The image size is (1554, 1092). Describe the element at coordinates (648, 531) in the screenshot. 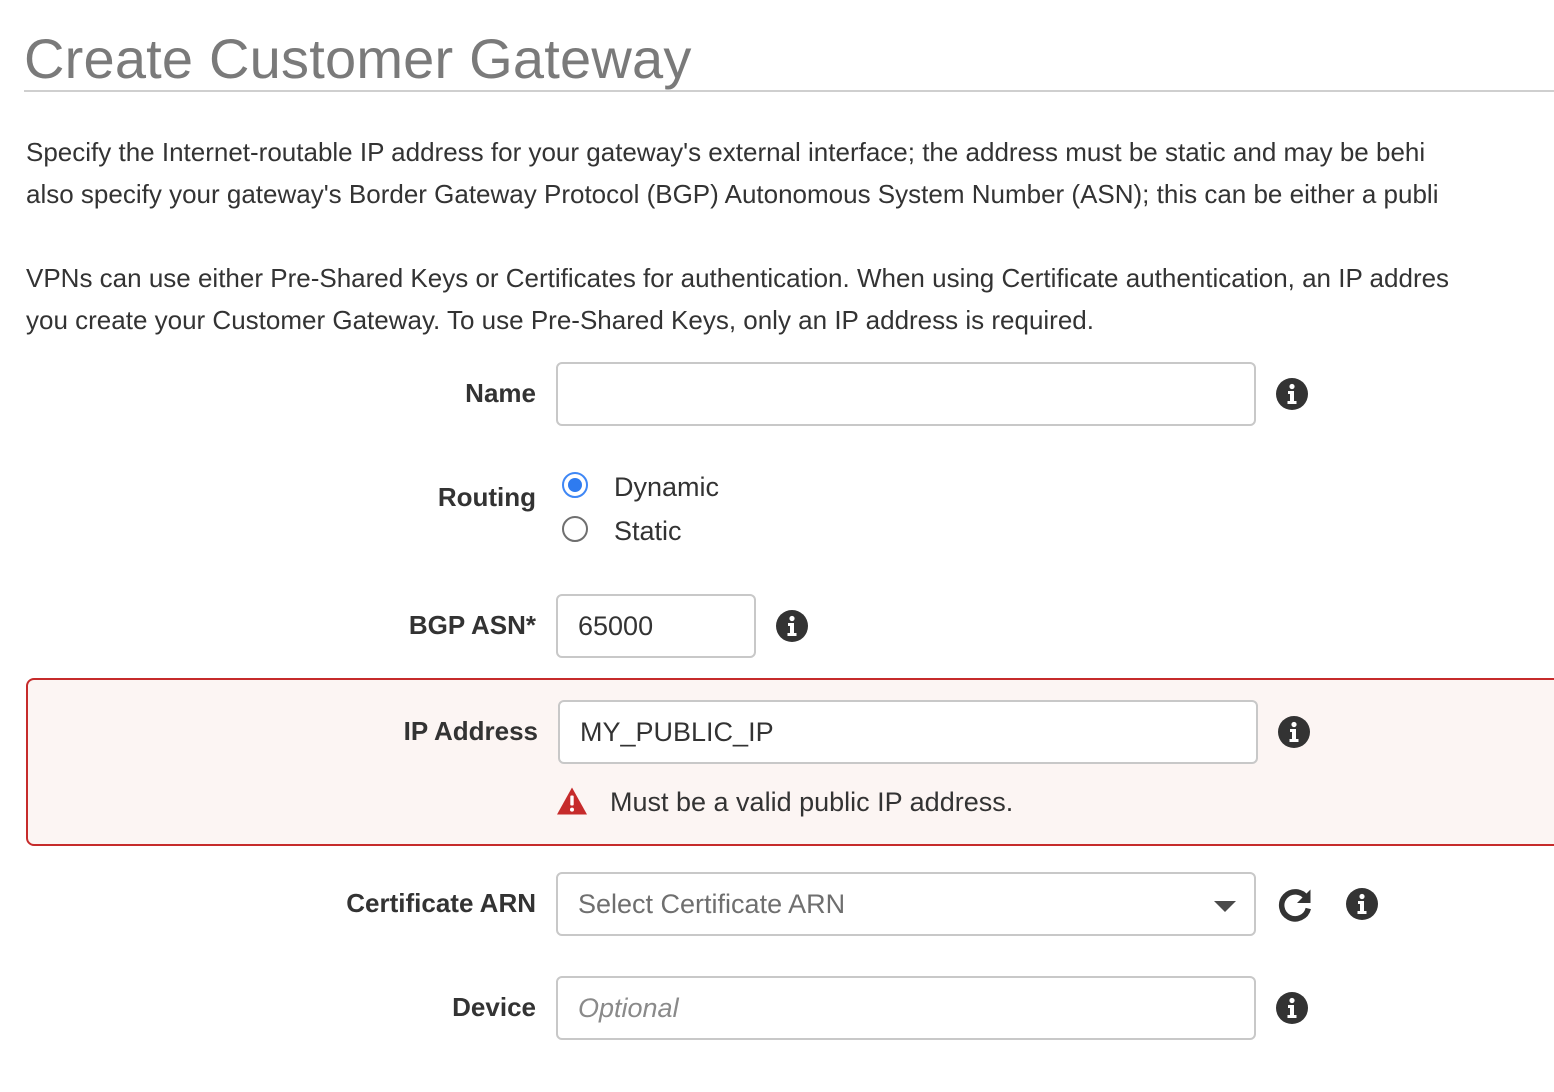

I see `routing-static-label: Static` at that location.